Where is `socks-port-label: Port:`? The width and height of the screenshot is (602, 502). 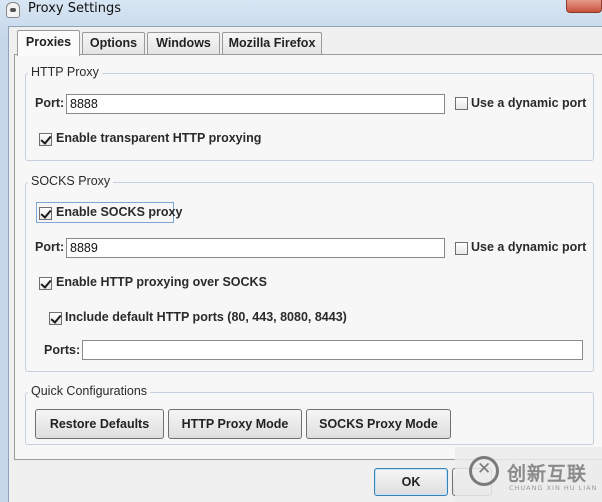 socks-port-label: Port: is located at coordinates (50, 247).